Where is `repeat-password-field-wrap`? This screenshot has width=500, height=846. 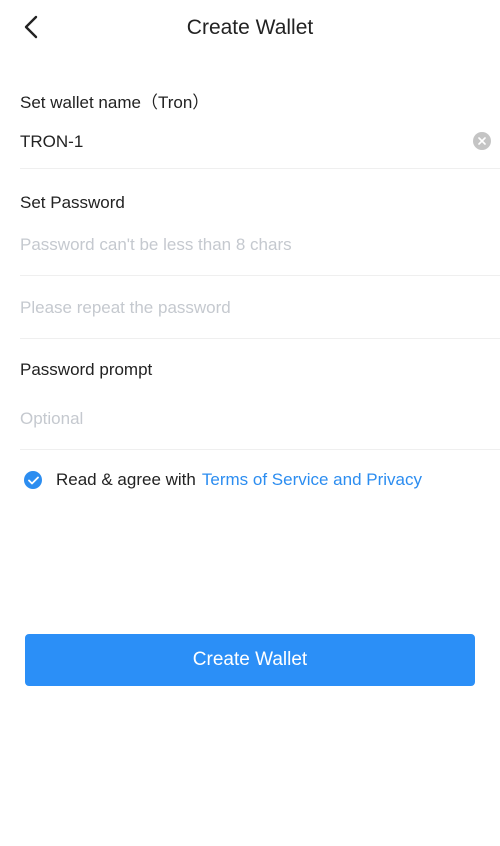
repeat-password-field-wrap is located at coordinates (260, 308).